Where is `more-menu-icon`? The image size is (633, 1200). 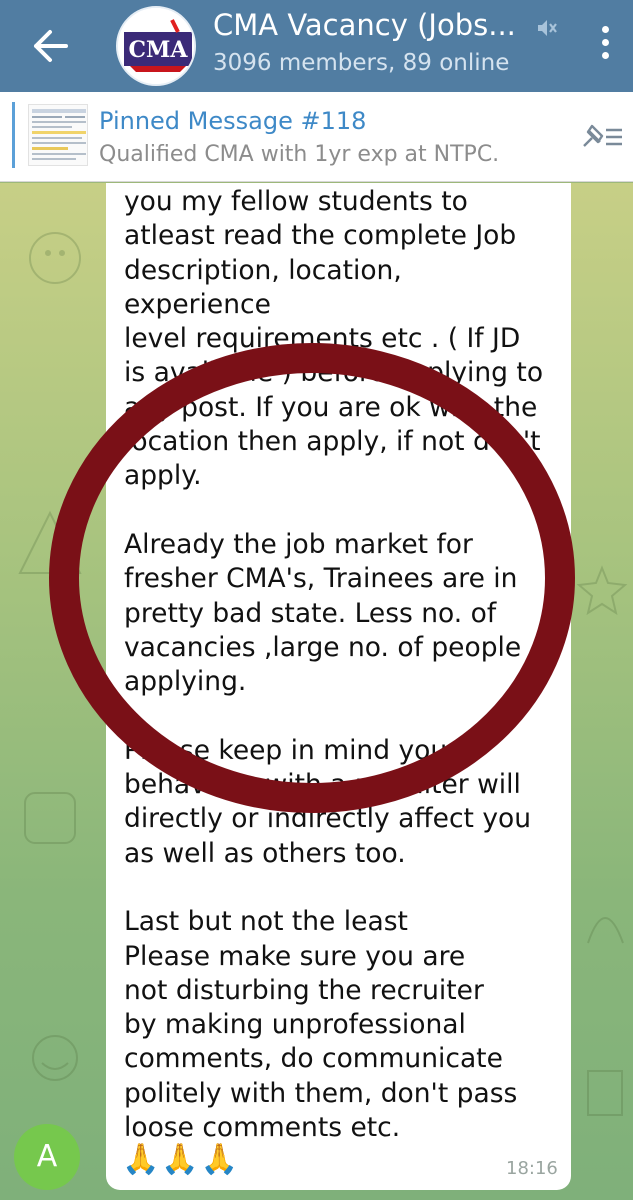
more-menu-icon is located at coordinates (605, 46).